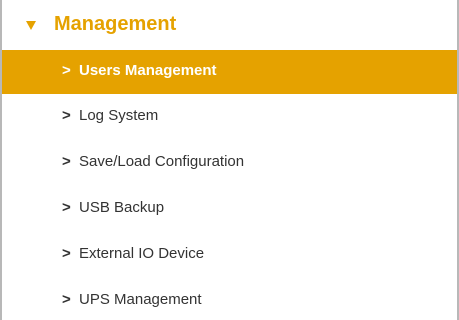 This screenshot has width=459, height=320. I want to click on menu-item-label: Users Management, so click(148, 70).